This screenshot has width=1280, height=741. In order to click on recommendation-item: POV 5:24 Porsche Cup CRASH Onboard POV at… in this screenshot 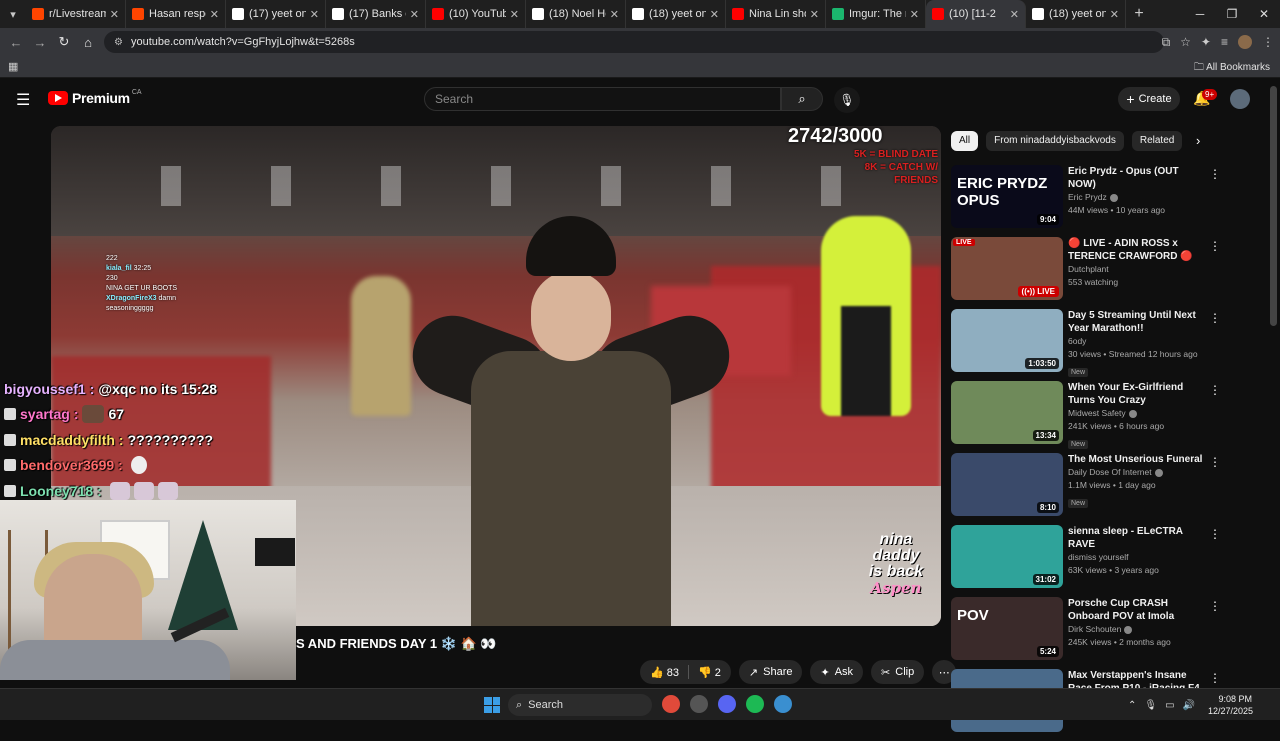, I will do `click(1091, 632)`.